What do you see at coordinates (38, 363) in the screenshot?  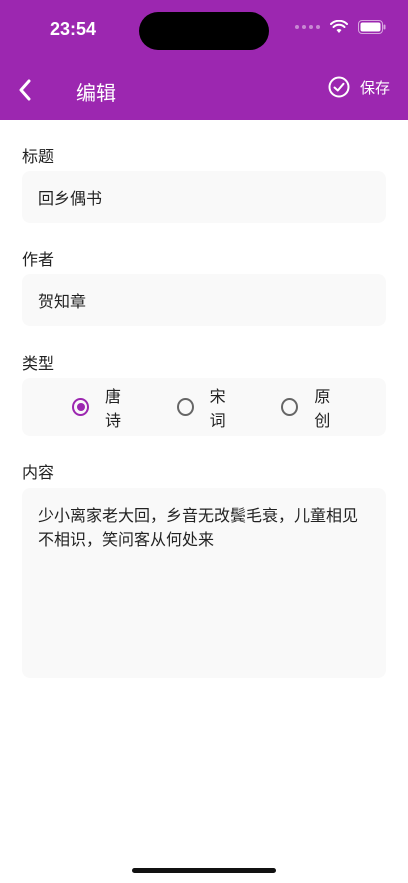 I see `type-label: 类型` at bounding box center [38, 363].